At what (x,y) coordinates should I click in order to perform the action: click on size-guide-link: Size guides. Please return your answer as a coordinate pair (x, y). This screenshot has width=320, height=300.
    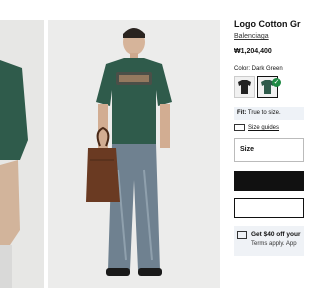
    Looking at the image, I should click on (256, 127).